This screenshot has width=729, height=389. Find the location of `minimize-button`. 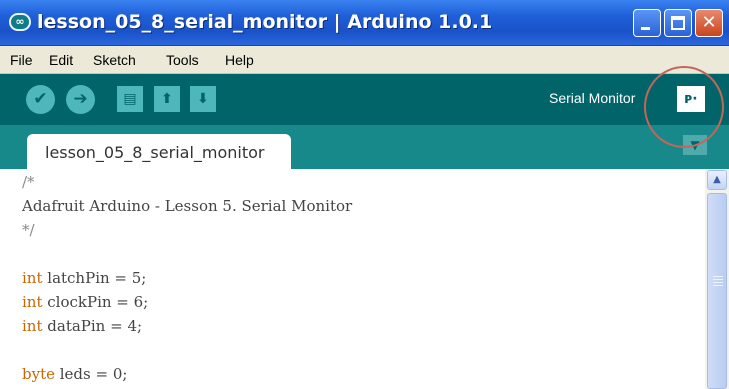

minimize-button is located at coordinates (647, 23).